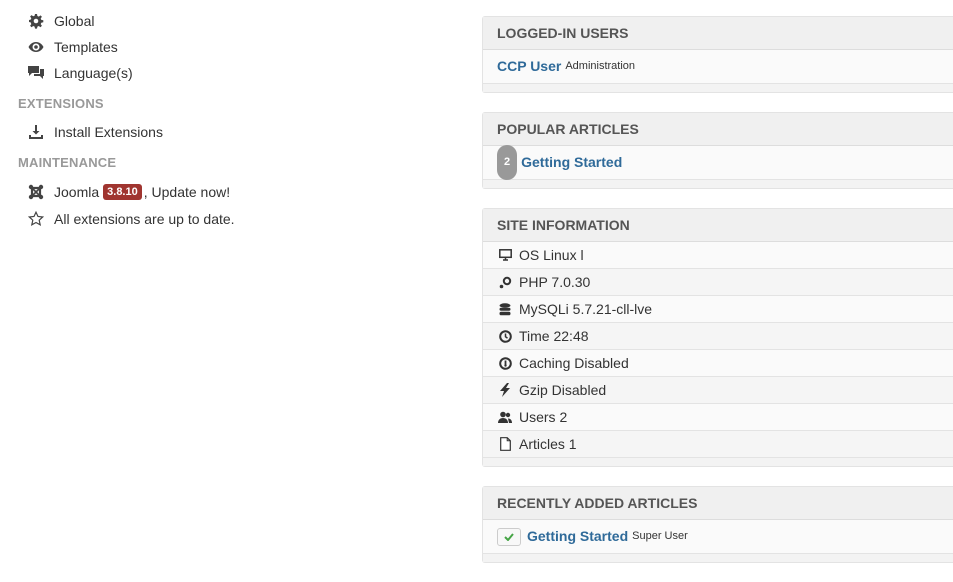  I want to click on popular-articles-panel: POPULAR ARTICLES 2 Getting Started, so click(717, 150).